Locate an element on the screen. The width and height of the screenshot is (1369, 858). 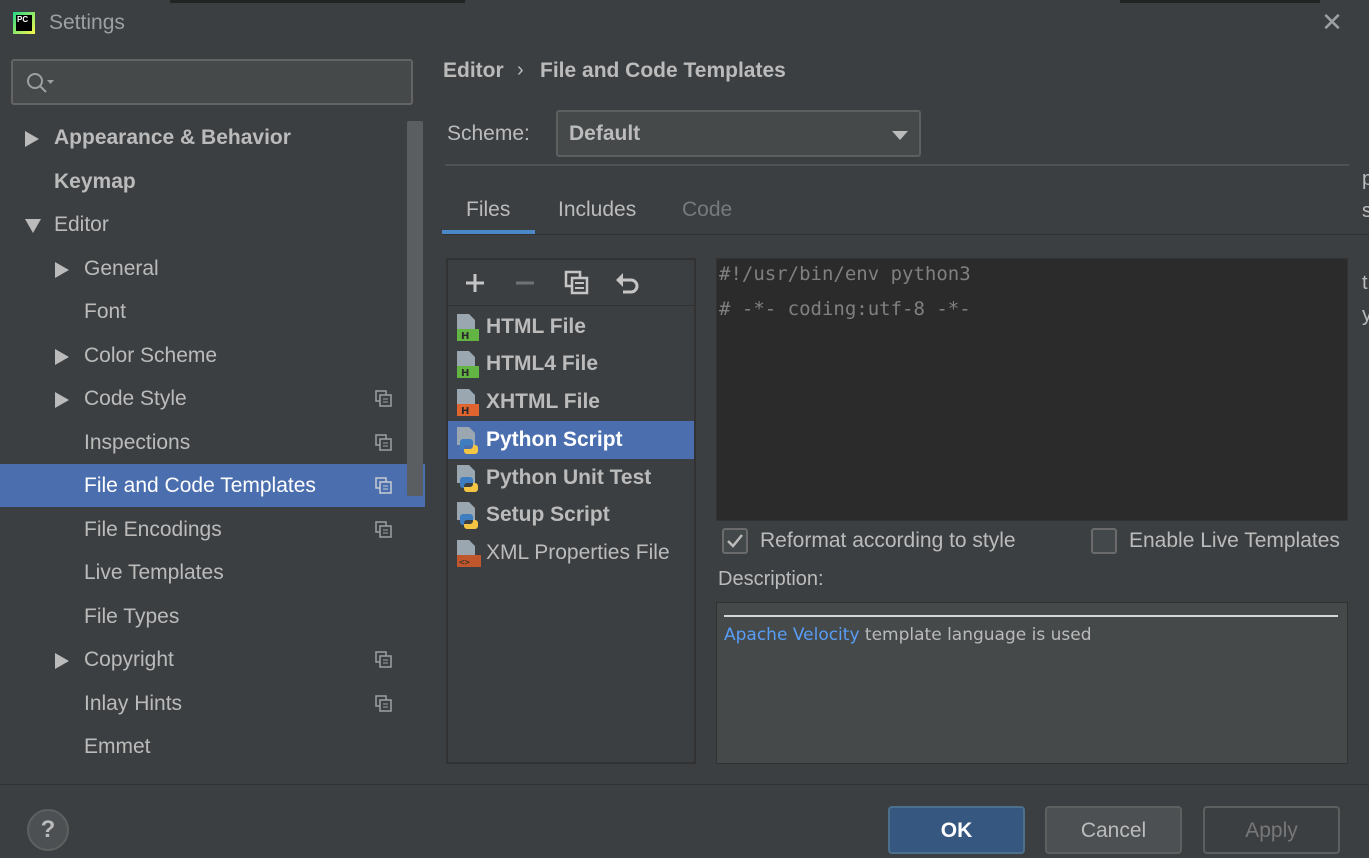
pycharm-logo-icon: PC is located at coordinates (24, 23).